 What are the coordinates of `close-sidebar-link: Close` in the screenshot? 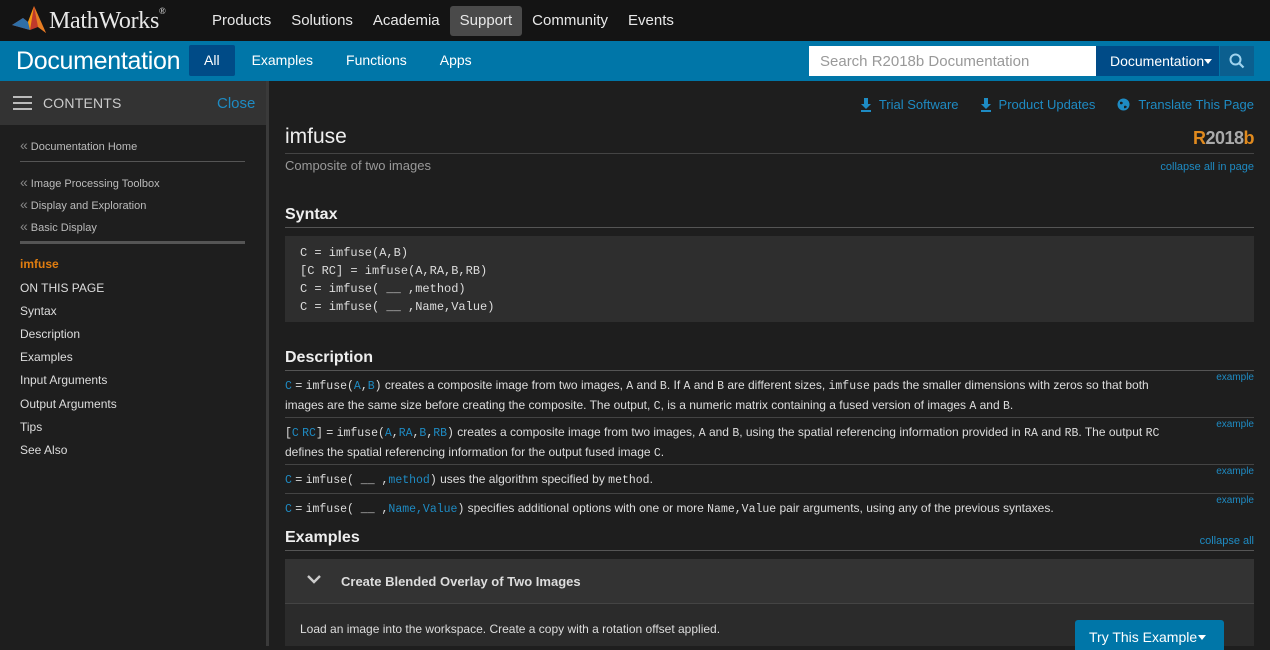 It's located at (236, 103).